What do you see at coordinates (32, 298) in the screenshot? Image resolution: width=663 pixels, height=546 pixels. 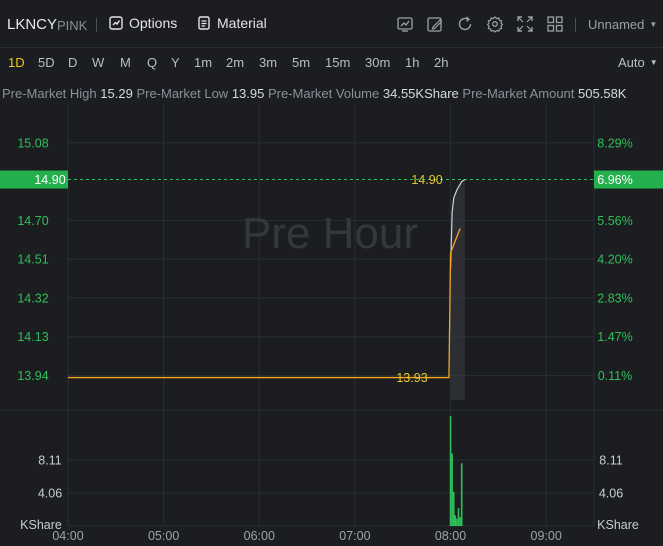 I see `y-left-tick-label: 14.32` at bounding box center [32, 298].